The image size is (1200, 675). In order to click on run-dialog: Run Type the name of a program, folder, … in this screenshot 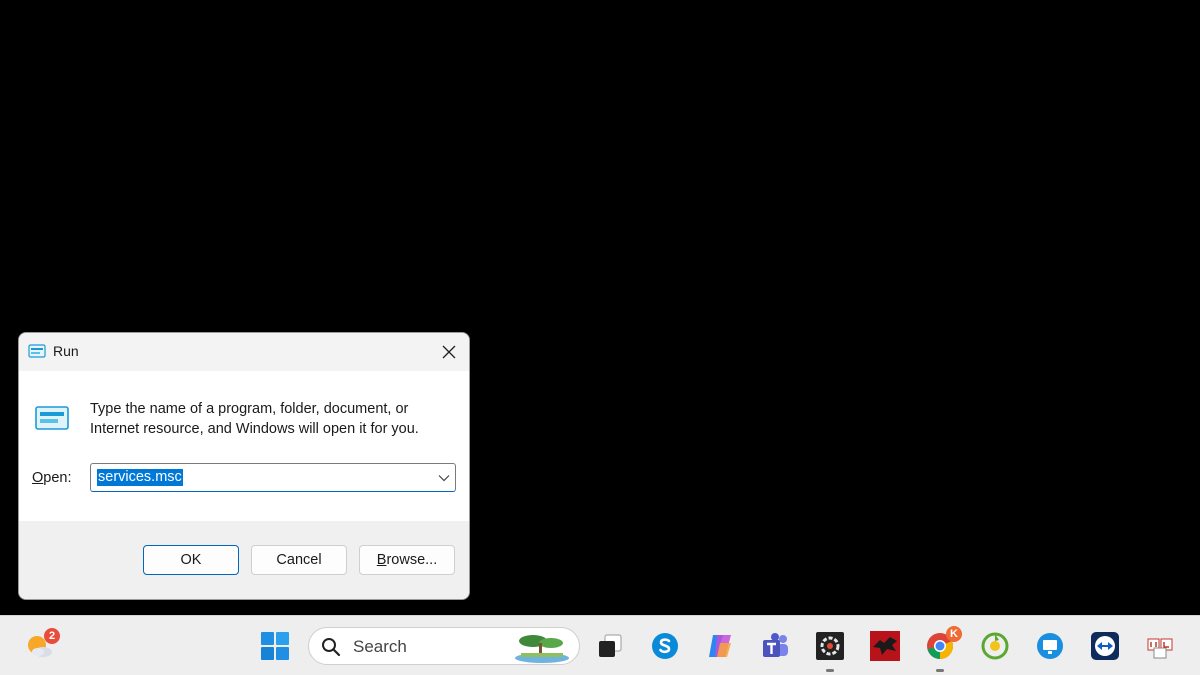, I will do `click(244, 466)`.